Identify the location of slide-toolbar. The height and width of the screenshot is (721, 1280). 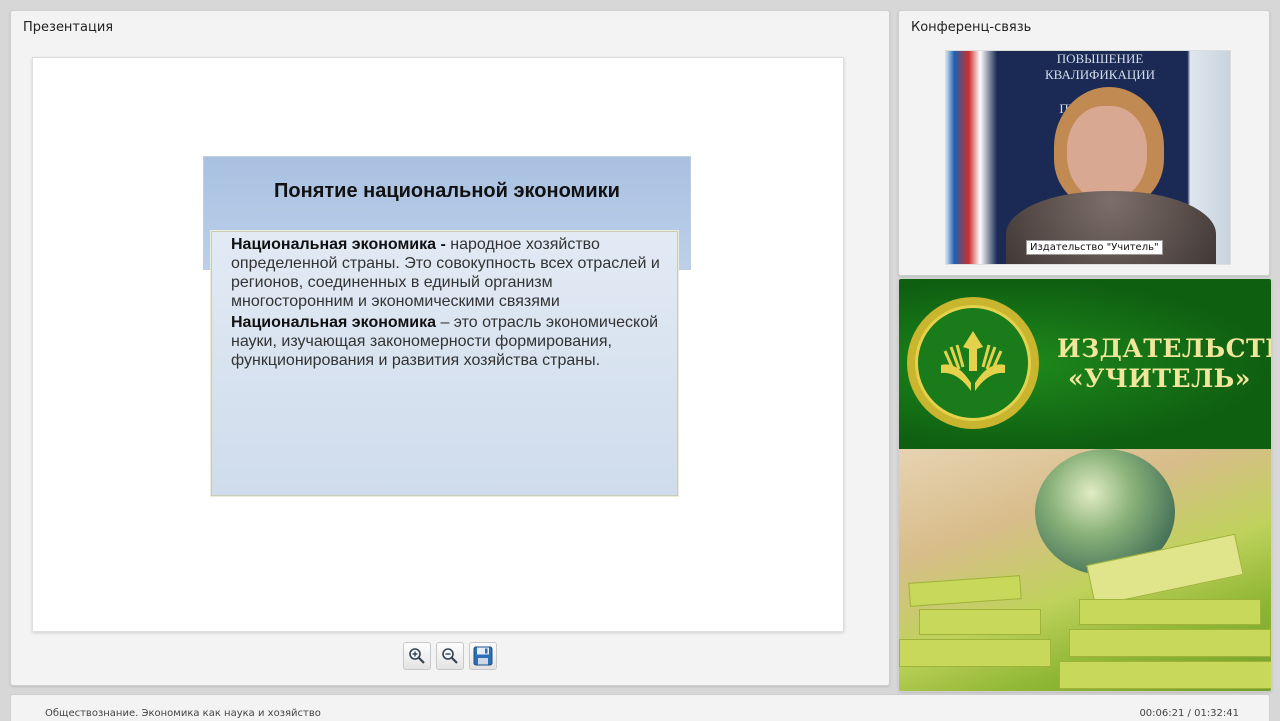
(450, 656).